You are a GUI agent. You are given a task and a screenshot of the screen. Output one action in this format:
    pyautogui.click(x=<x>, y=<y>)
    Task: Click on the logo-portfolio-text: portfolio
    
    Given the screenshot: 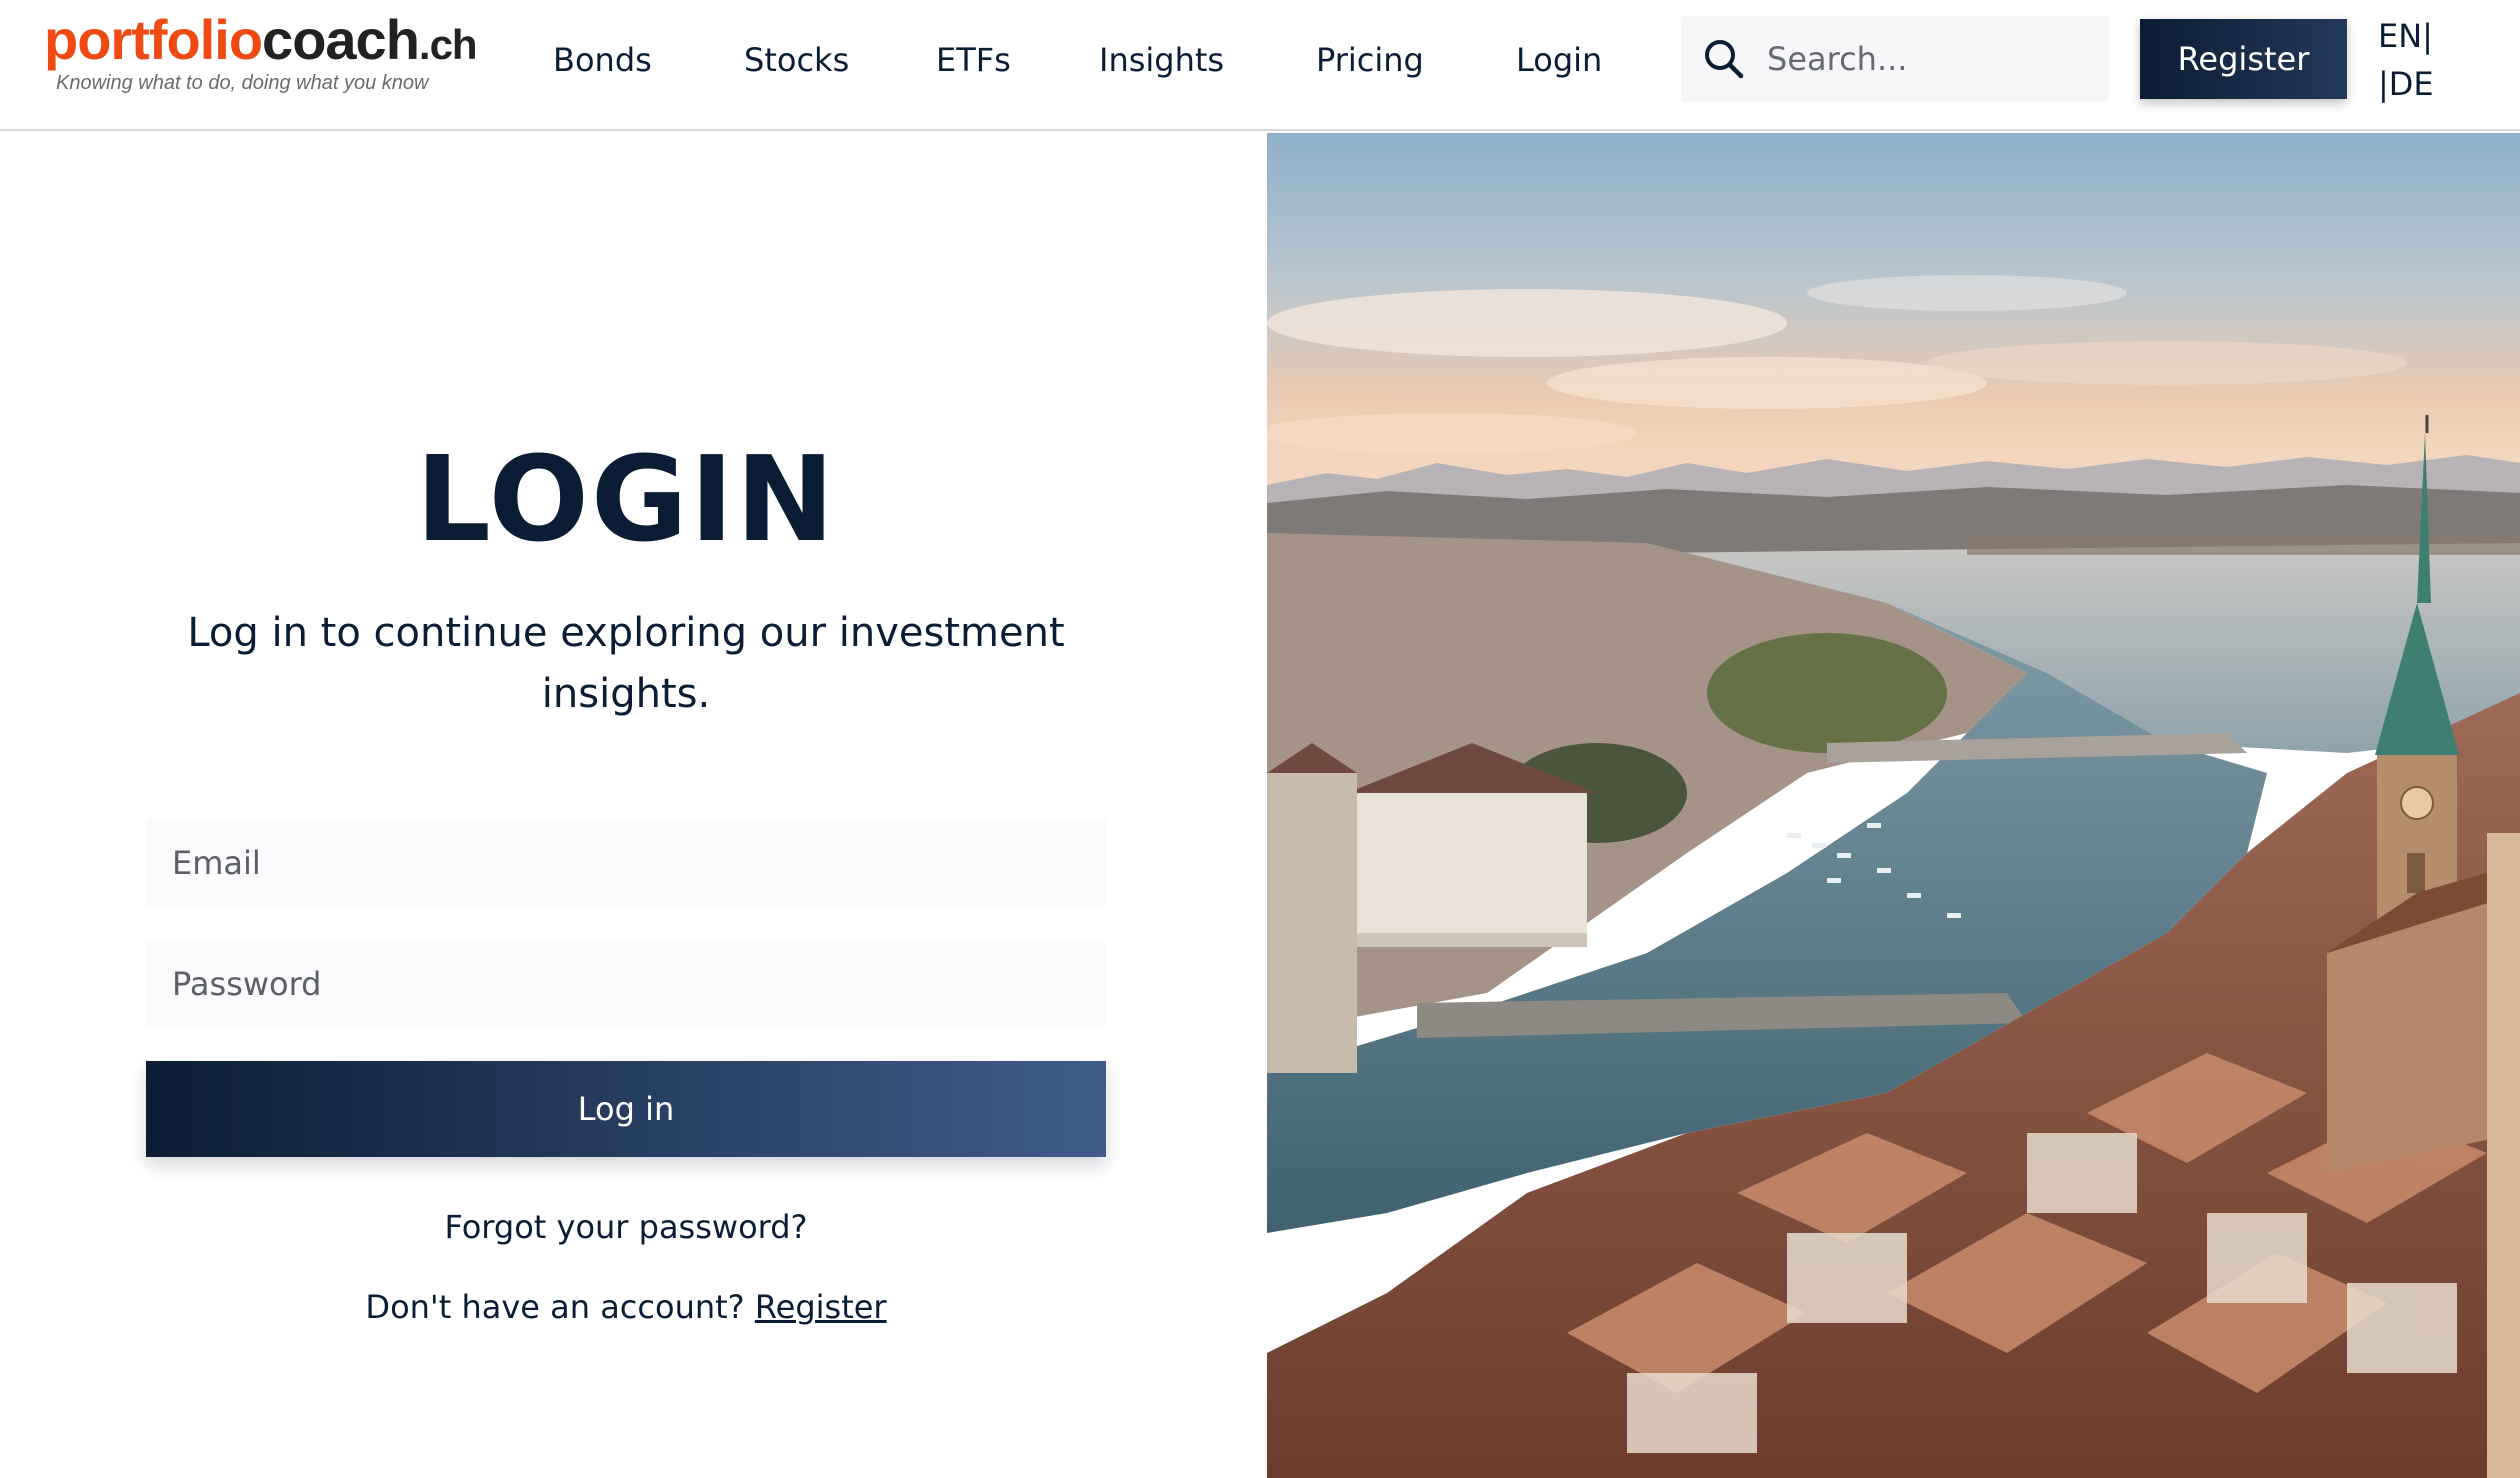 What is the action you would take?
    pyautogui.click(x=153, y=39)
    